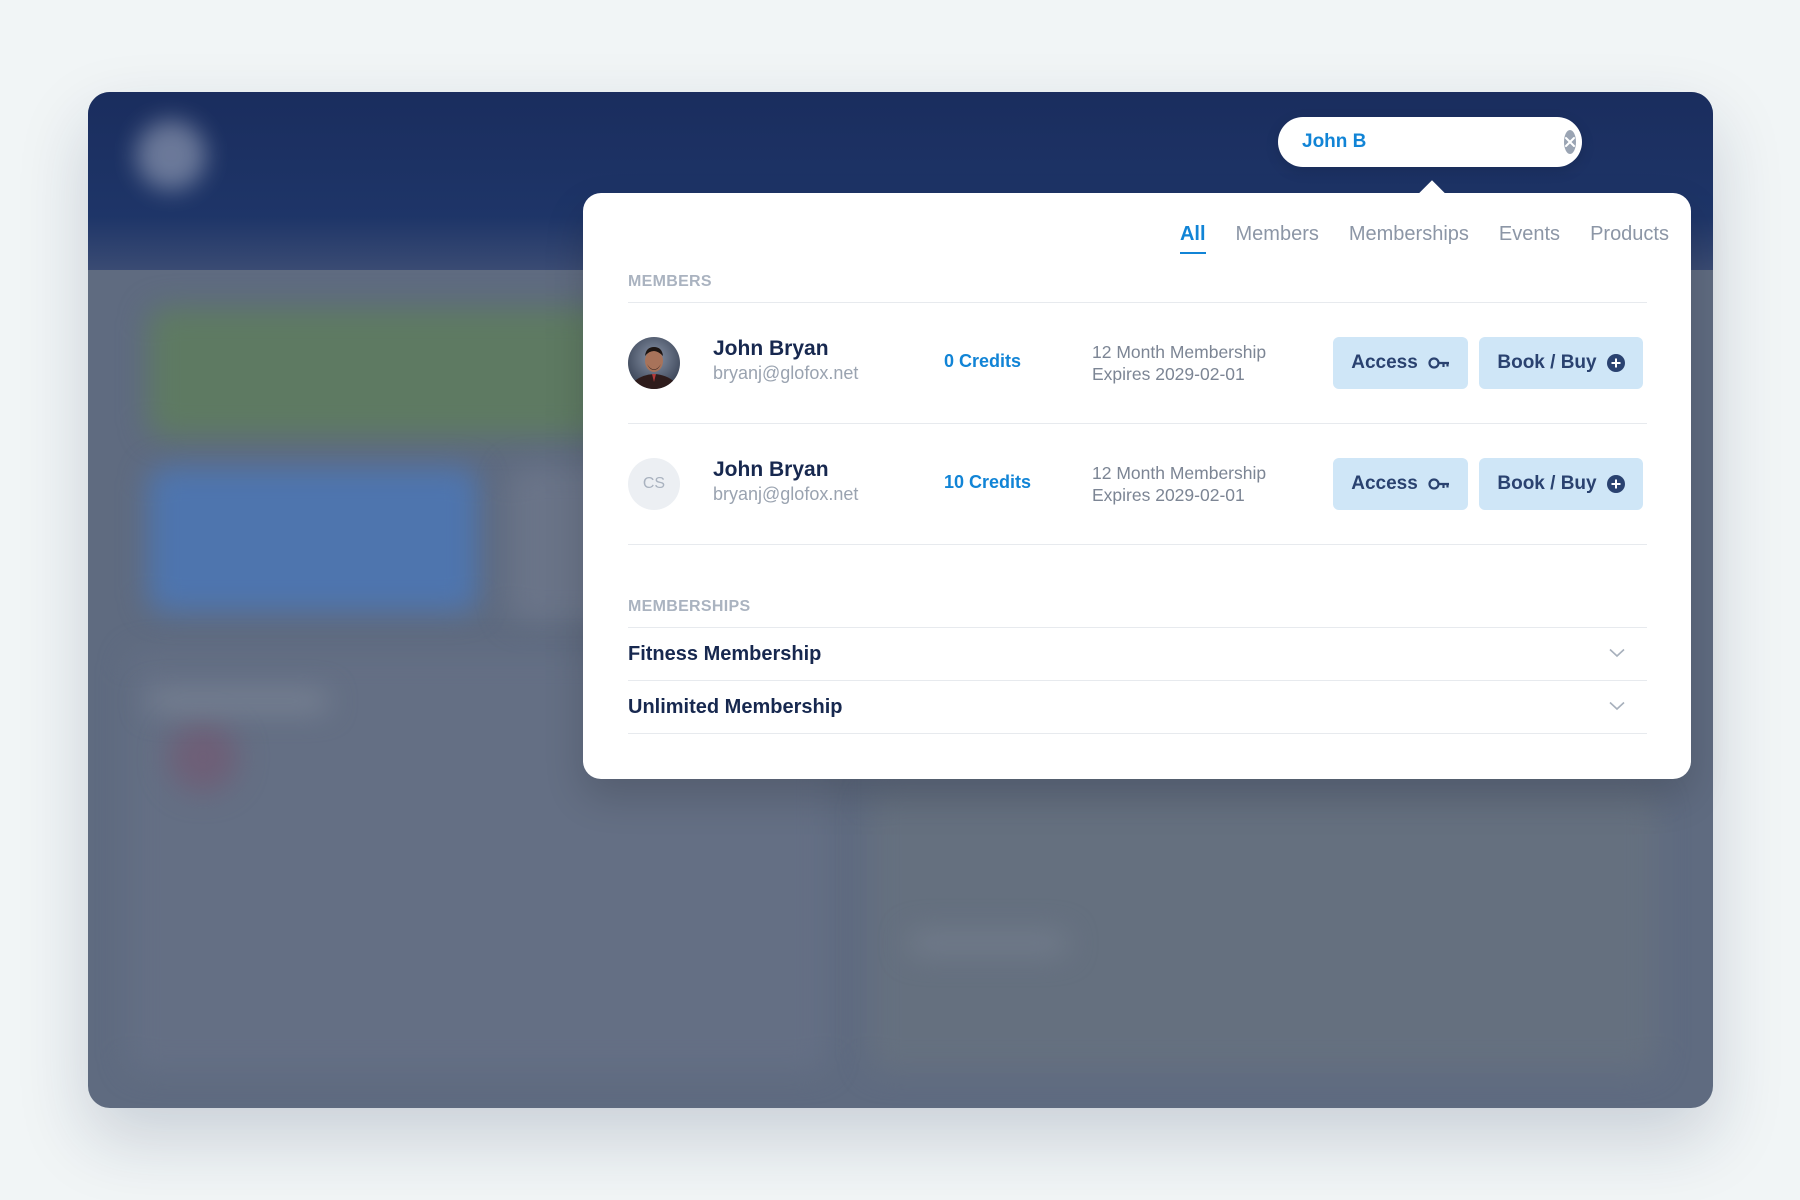  I want to click on search-input, so click(1433, 142).